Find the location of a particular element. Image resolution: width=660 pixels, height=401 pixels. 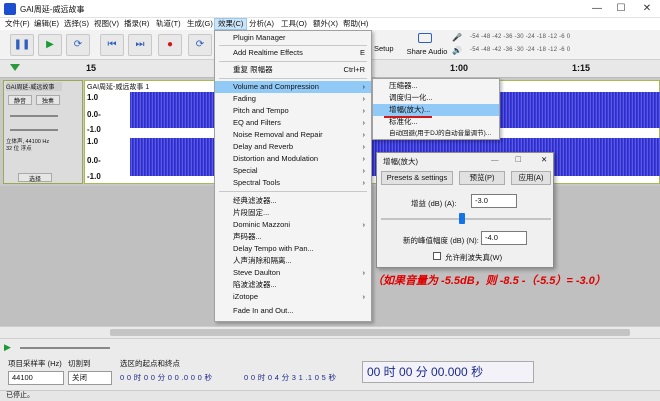

effect-menu-item: Steve Daulton › is located at coordinates (293, 273).